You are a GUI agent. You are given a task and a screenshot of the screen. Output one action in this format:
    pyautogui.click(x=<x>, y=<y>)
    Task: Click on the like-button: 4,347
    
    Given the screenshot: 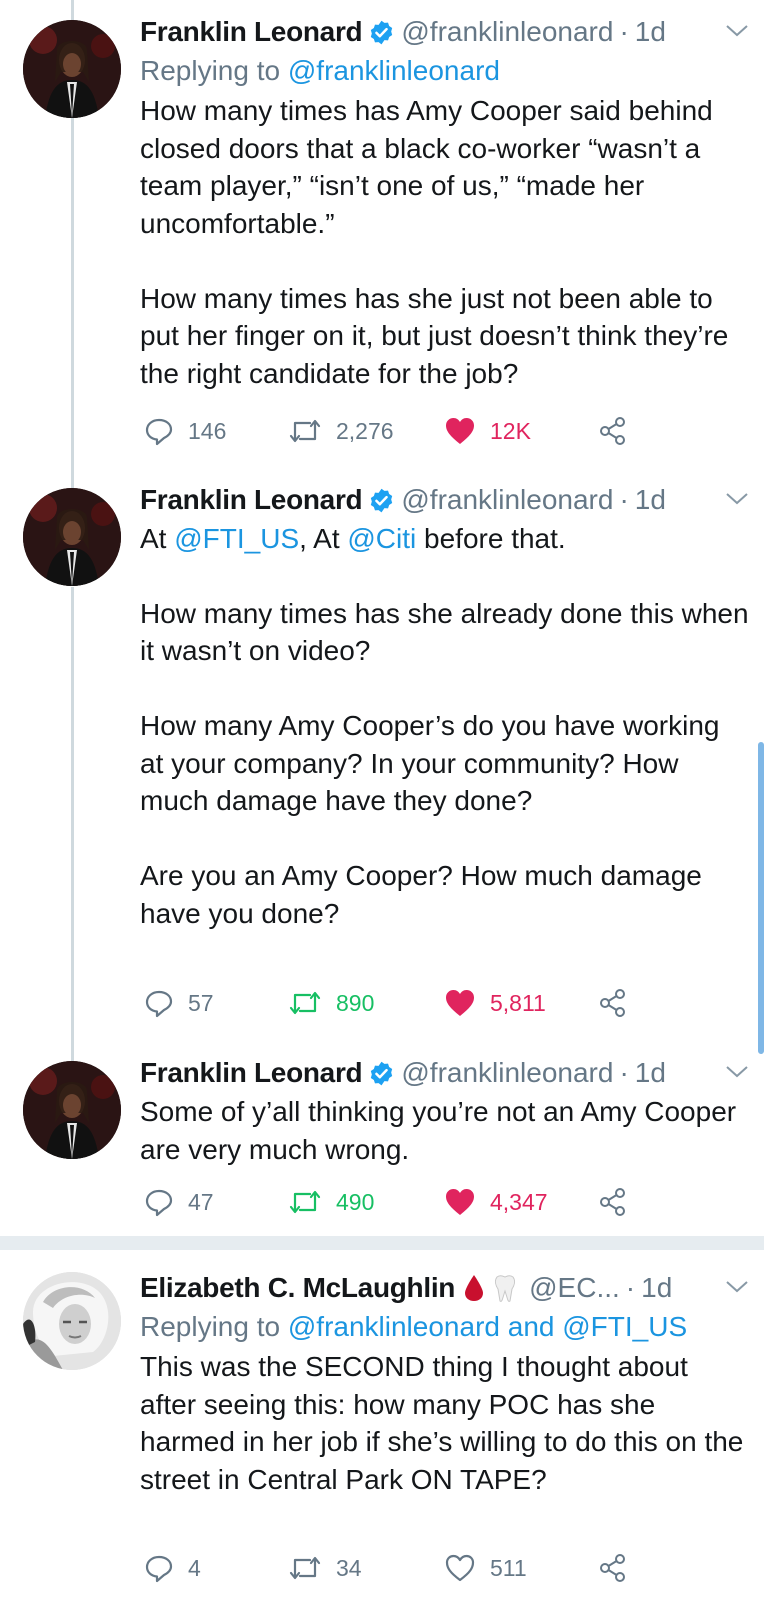 What is the action you would take?
    pyautogui.click(x=496, y=1202)
    